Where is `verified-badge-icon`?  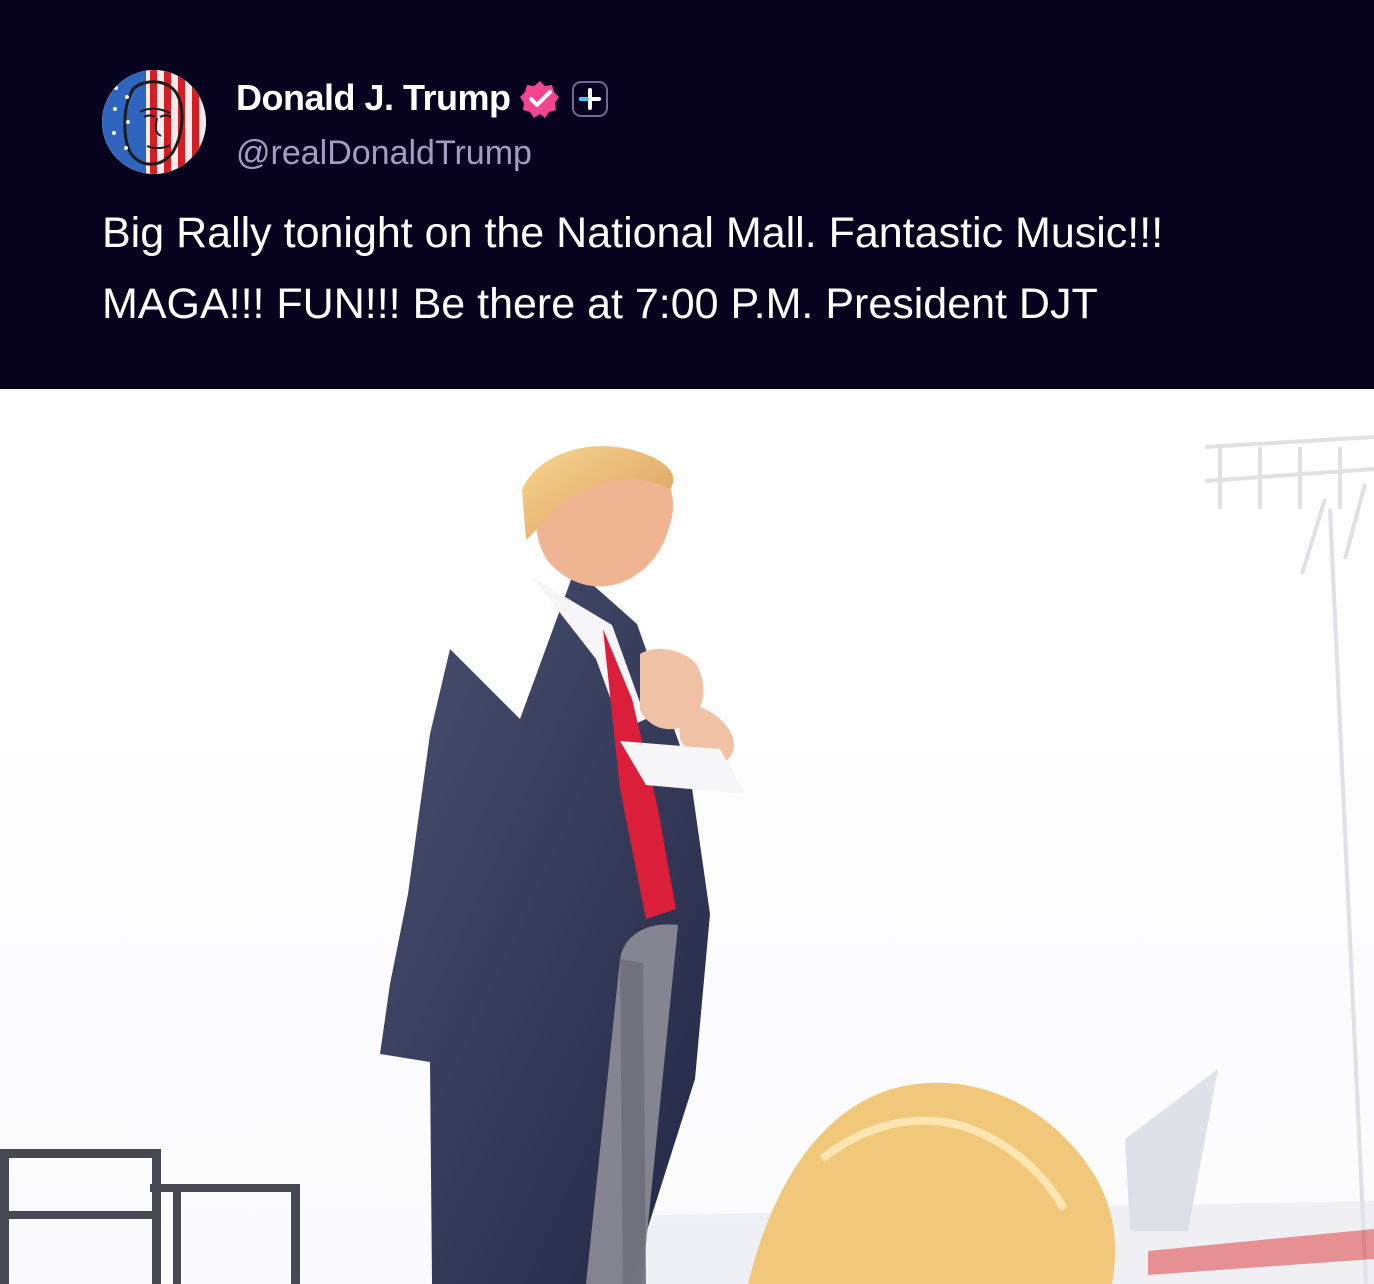
verified-badge-icon is located at coordinates (540, 99).